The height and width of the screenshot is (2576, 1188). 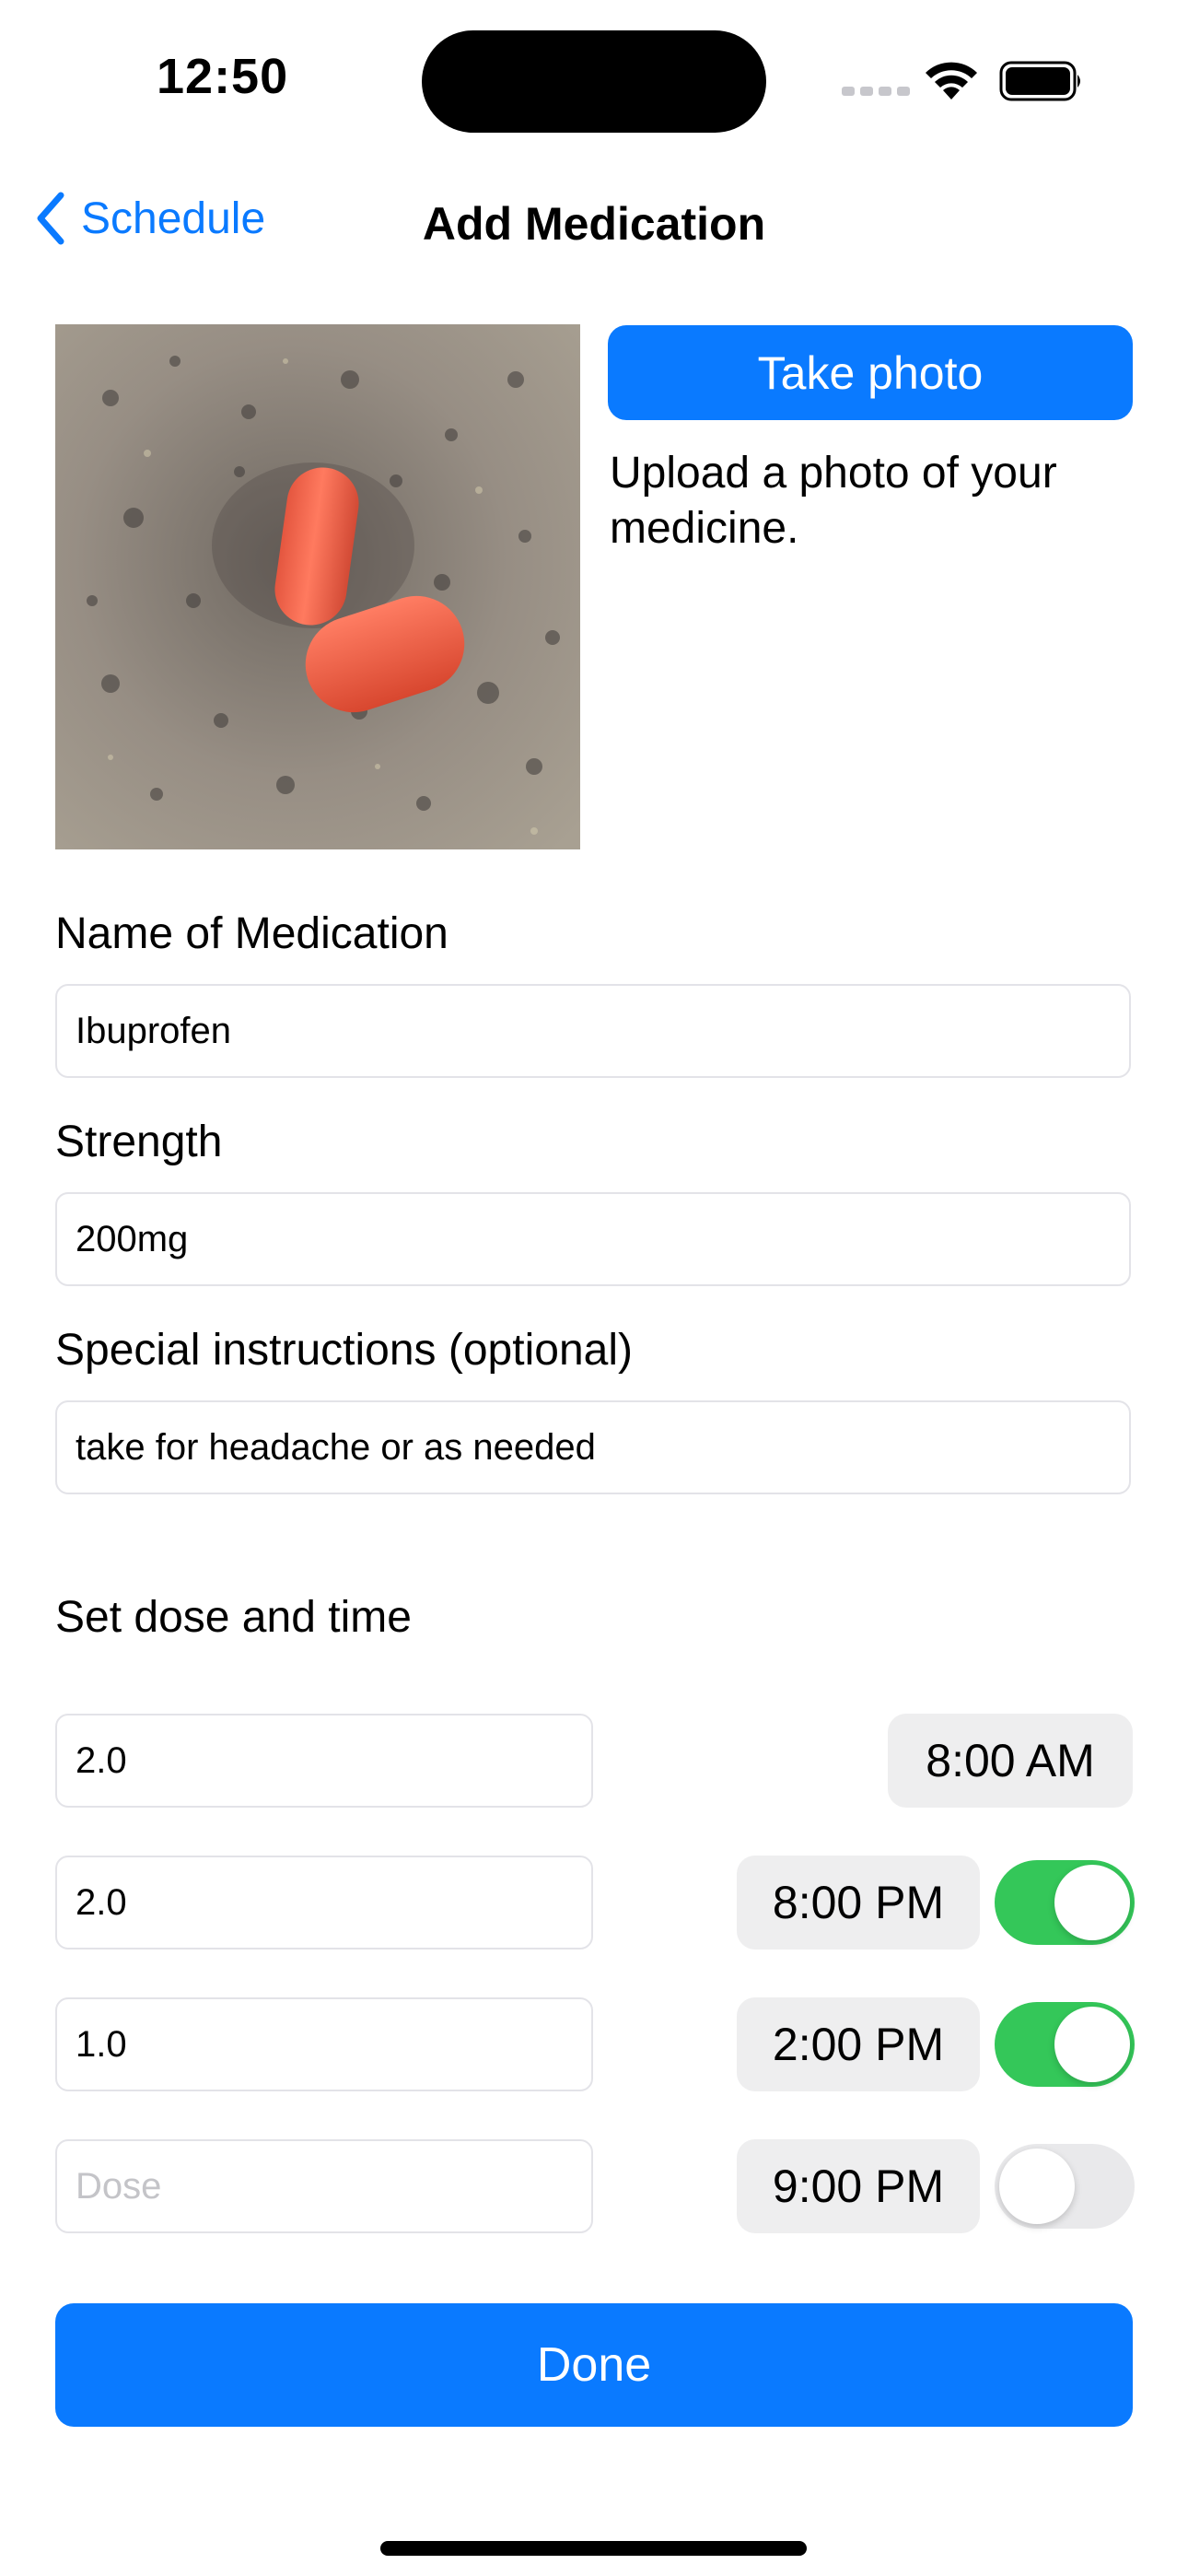 What do you see at coordinates (324, 2044) in the screenshot?
I see `dose-field: 1.0` at bounding box center [324, 2044].